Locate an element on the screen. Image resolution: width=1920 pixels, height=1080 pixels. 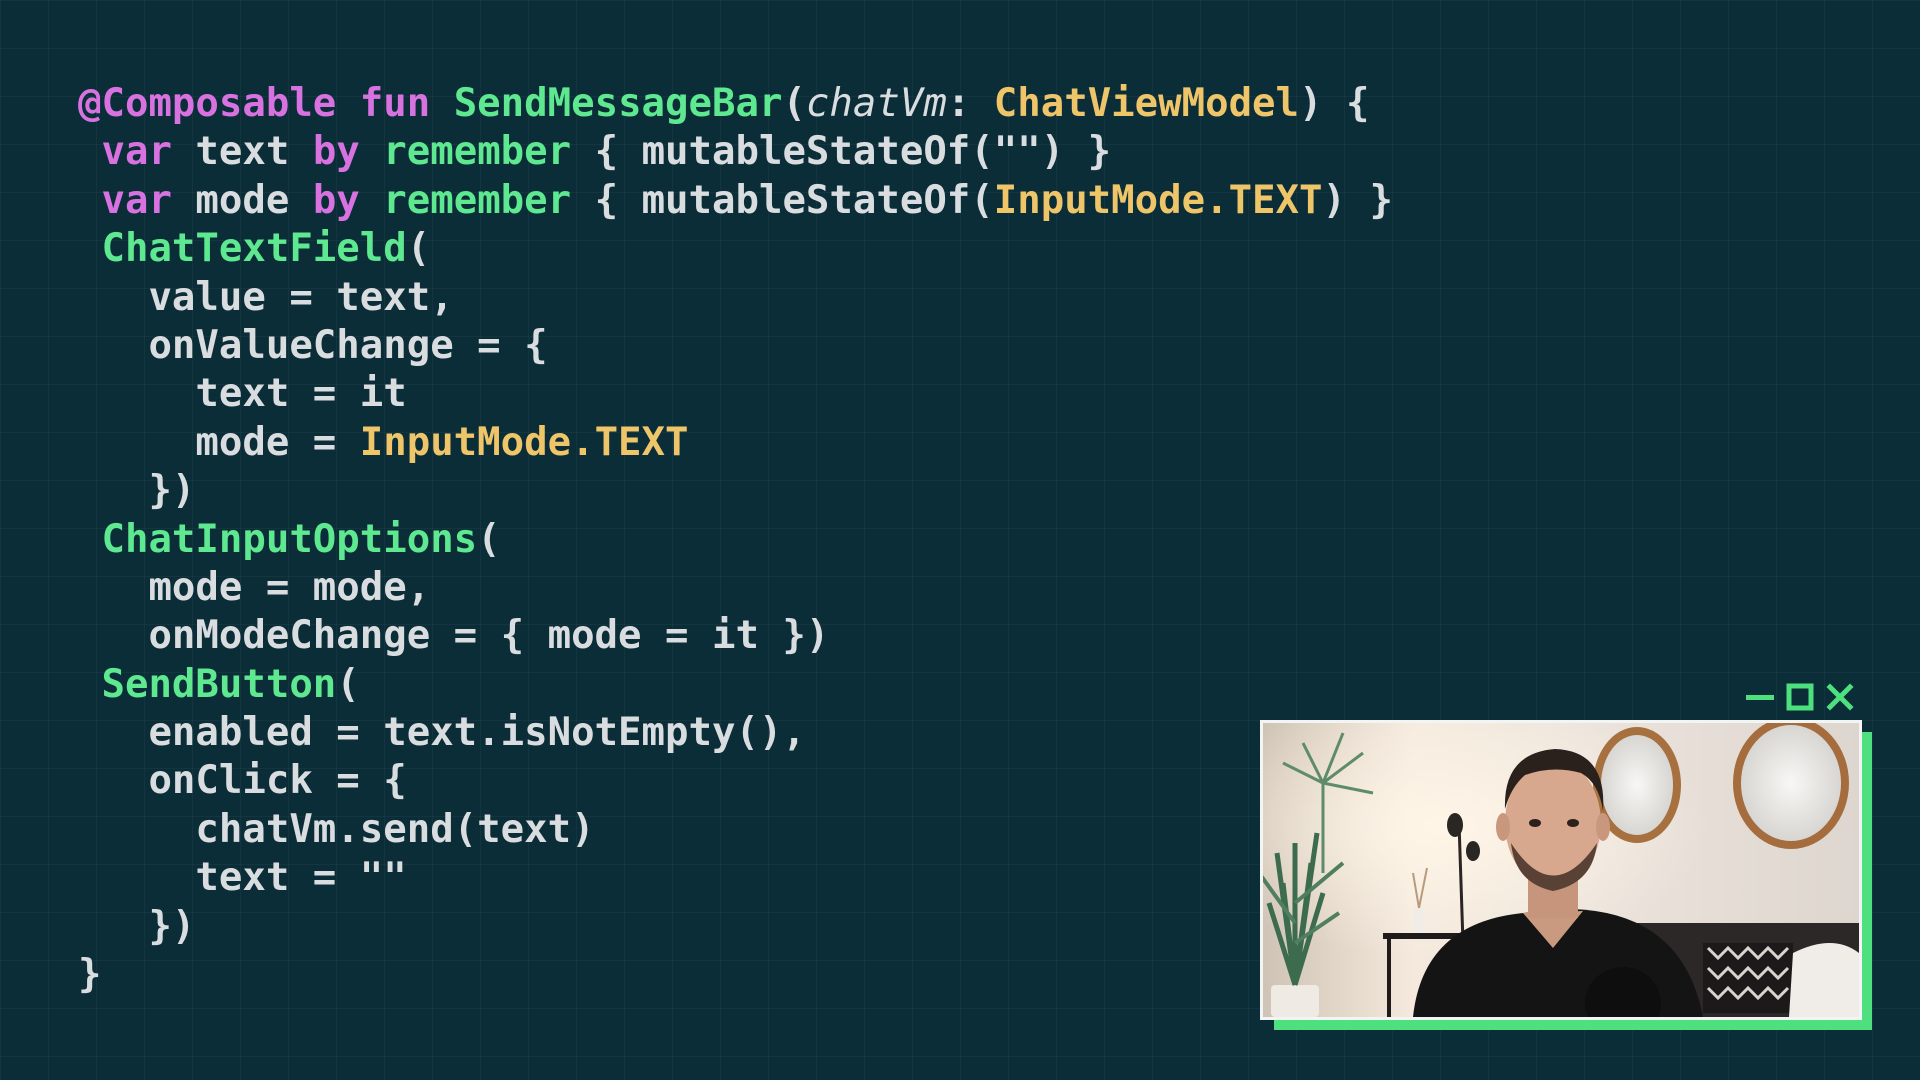
code-line: chatVm.send(text) is located at coordinates (735, 830).